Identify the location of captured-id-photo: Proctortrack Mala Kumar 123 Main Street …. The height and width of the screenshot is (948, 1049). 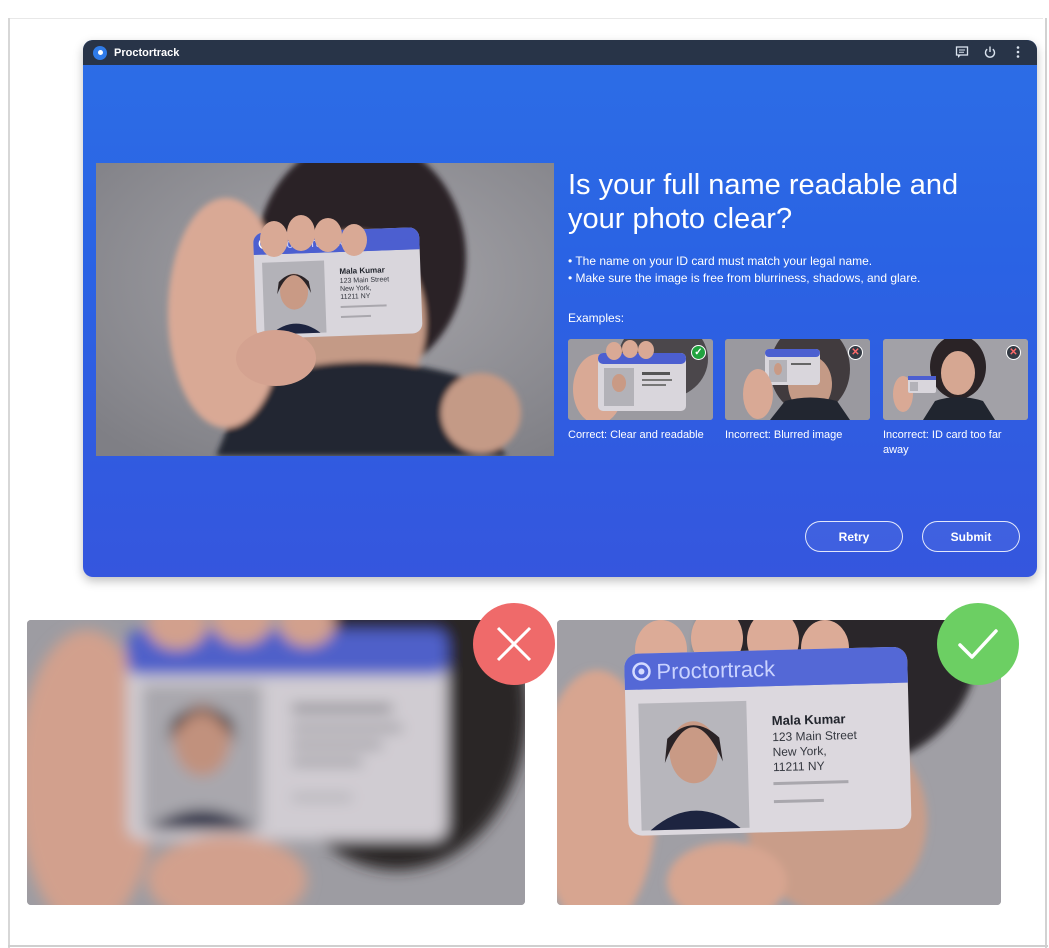
(325, 309).